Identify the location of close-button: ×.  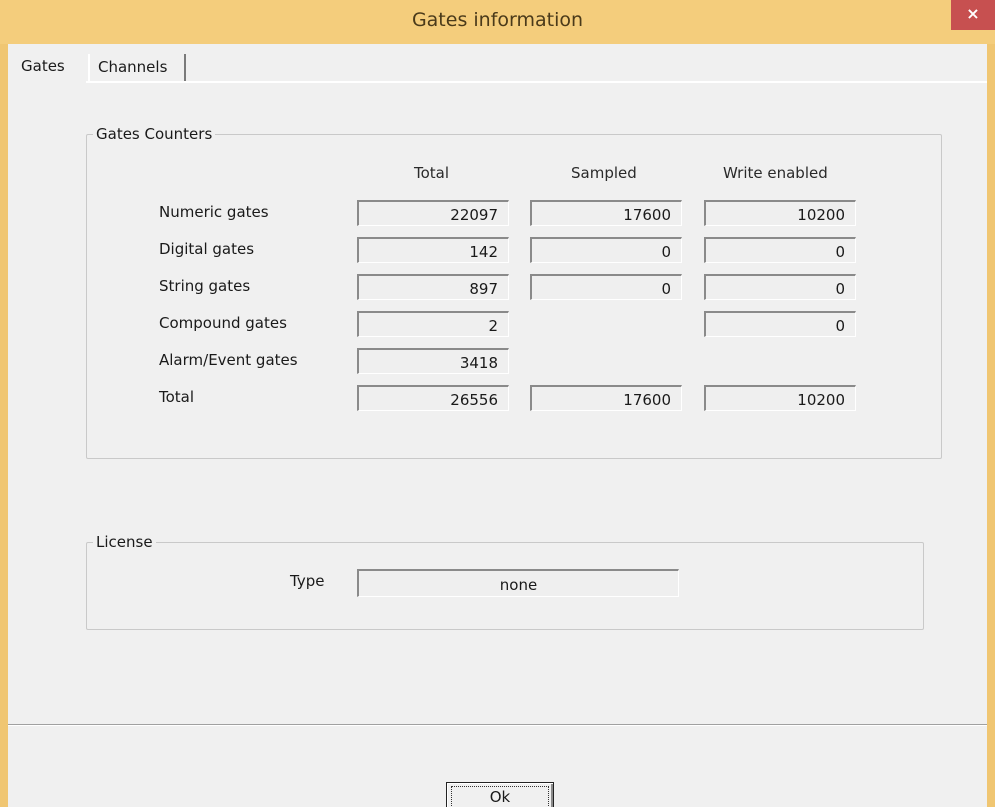
(973, 15).